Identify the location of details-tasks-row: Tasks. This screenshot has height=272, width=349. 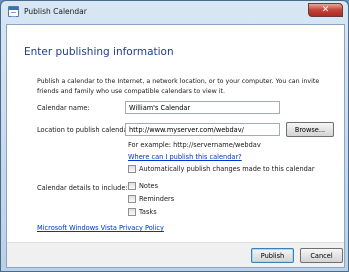
(142, 212).